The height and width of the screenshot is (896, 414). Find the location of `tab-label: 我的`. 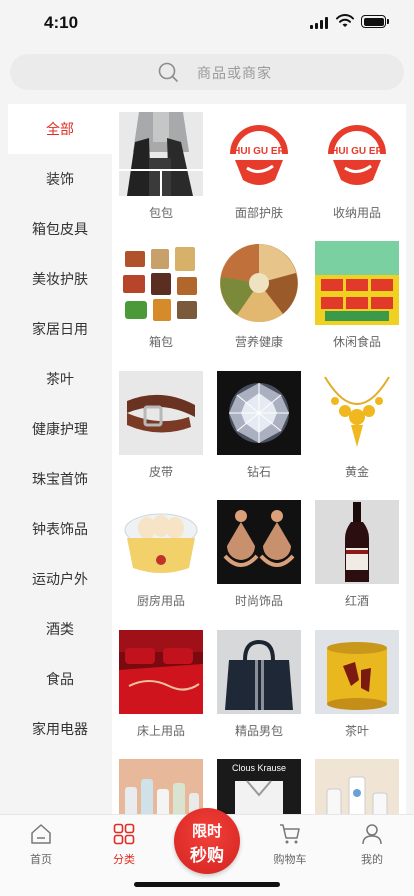

tab-label: 我的 is located at coordinates (372, 859).